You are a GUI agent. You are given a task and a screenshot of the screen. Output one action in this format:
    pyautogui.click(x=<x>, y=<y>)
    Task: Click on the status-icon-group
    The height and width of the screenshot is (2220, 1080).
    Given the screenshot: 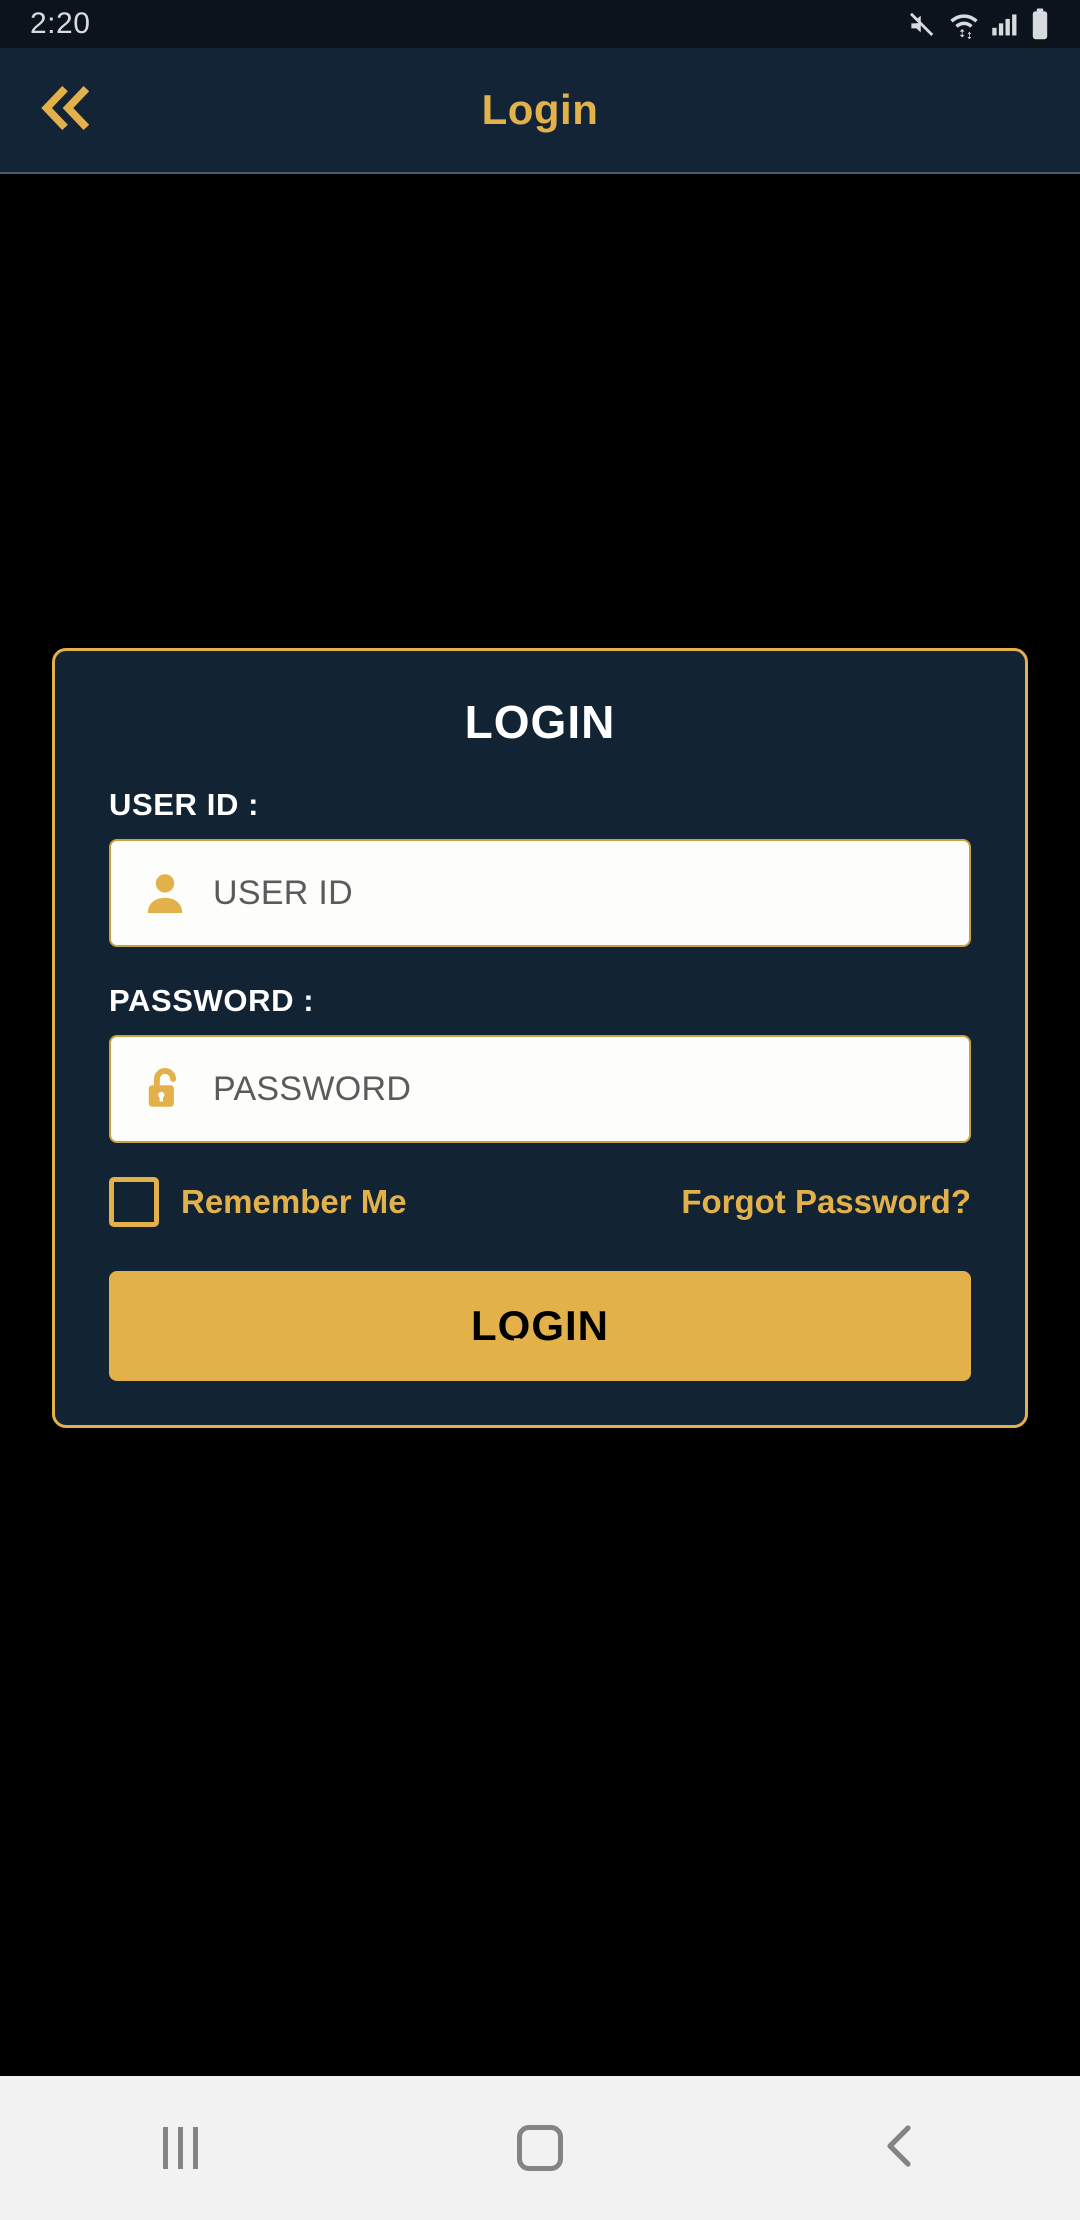 What is the action you would take?
    pyautogui.click(x=978, y=24)
    